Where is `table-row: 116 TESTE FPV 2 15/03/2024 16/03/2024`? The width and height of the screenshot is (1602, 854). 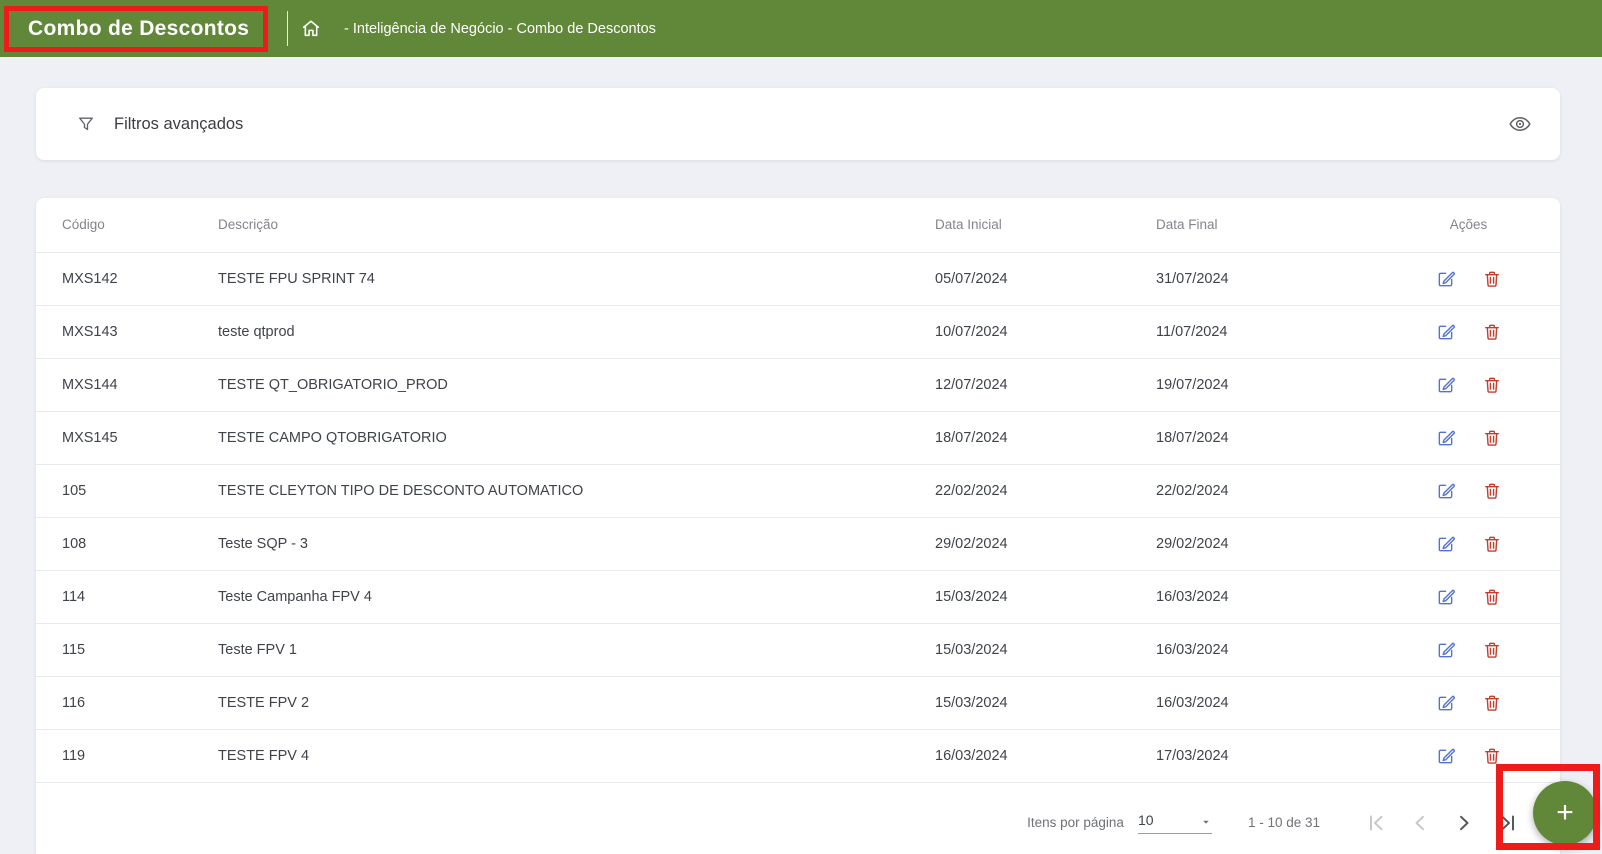
table-row: 116 TESTE FPV 2 15/03/2024 16/03/2024 is located at coordinates (798, 703).